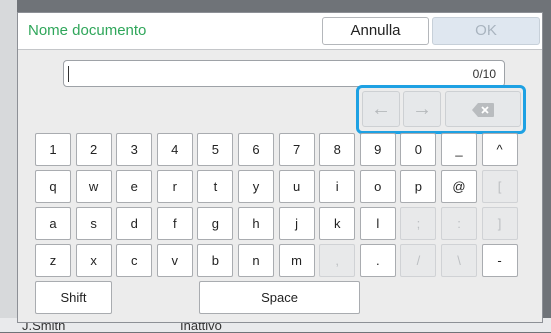 The width and height of the screenshot is (551, 333). Describe the element at coordinates (337, 223) in the screenshot. I see `key-row3-7: k` at that location.